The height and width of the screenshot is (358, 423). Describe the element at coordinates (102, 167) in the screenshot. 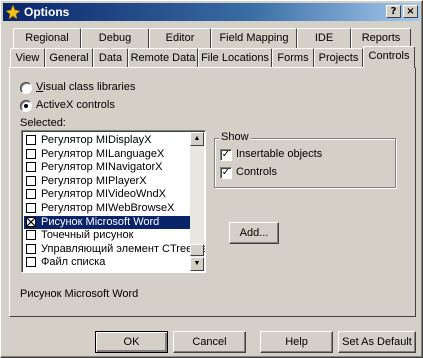

I see `list-item-label: Регулятор MINavigatorX` at that location.